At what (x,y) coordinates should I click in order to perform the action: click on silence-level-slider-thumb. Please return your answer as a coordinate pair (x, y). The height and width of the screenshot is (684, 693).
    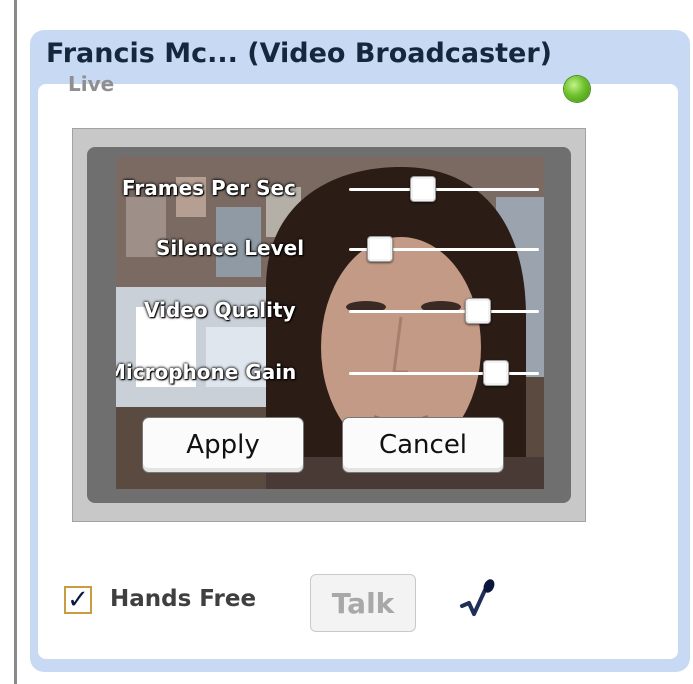
    Looking at the image, I should click on (380, 249).